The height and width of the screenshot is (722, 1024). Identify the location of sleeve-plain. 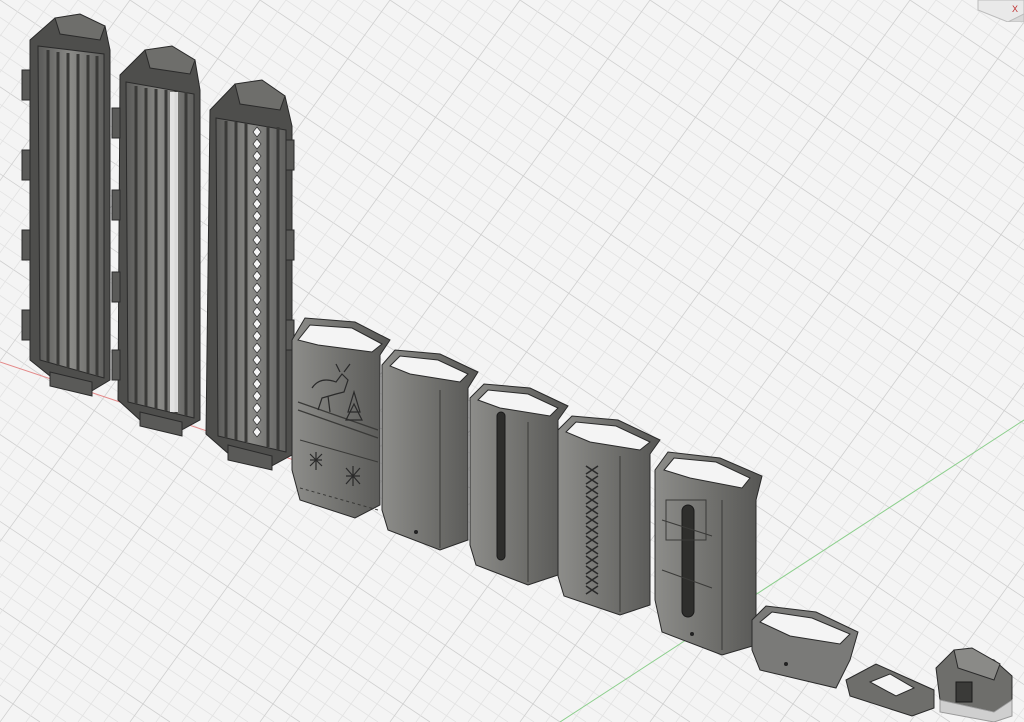
(430, 450).